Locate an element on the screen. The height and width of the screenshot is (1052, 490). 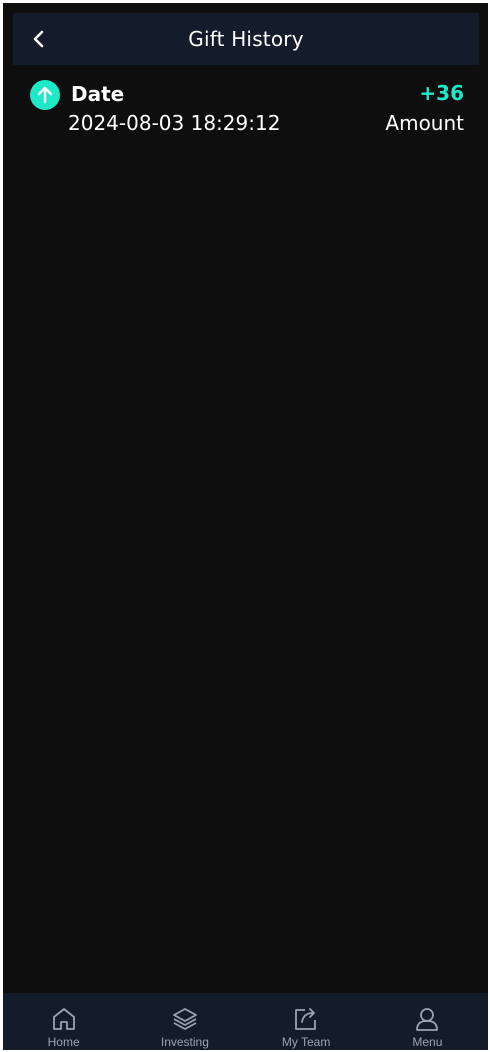
arrow-up-icon is located at coordinates (45, 95).